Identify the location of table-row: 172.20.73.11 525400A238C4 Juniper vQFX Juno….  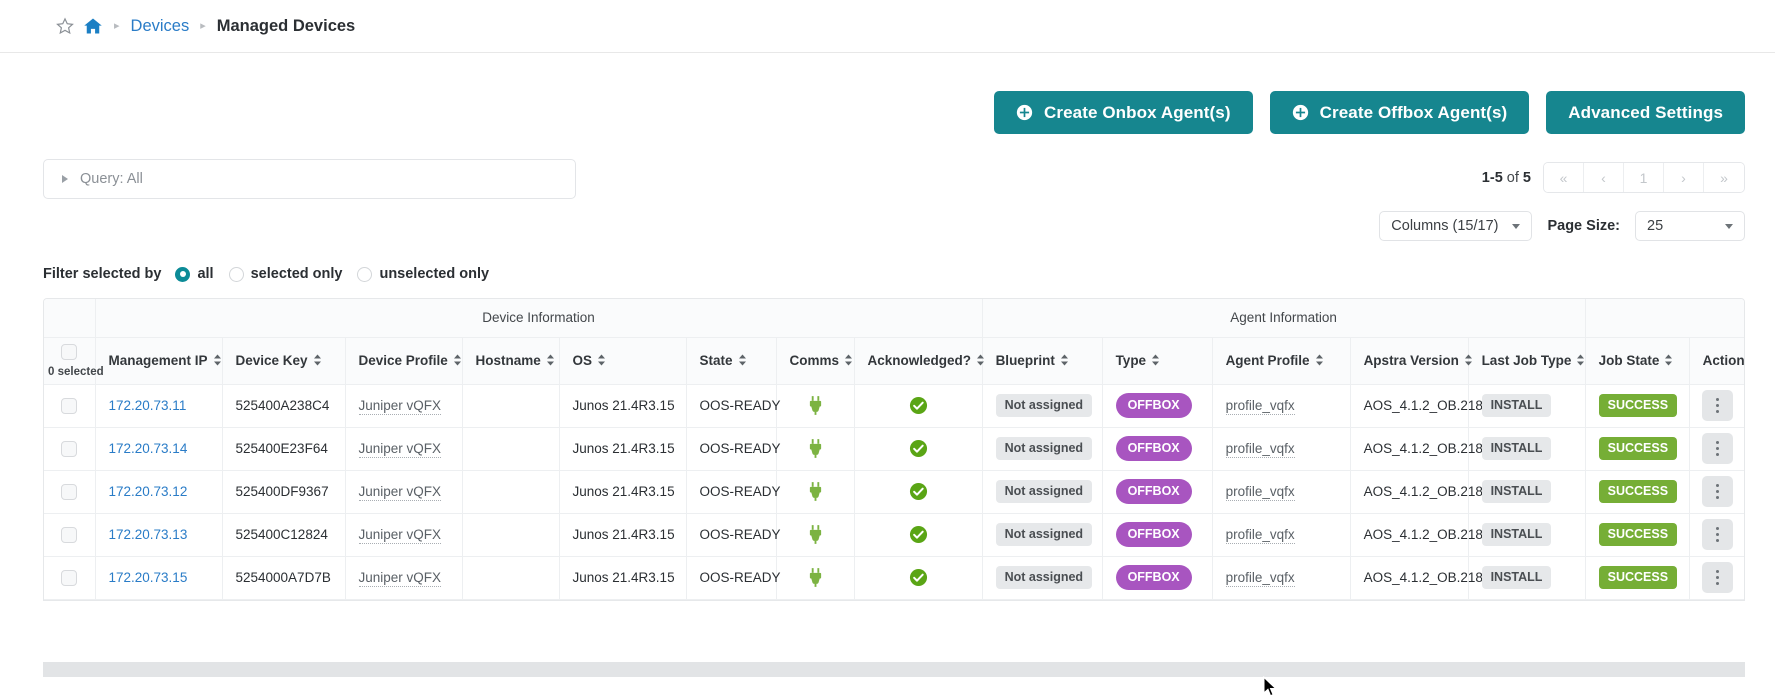
(894, 406).